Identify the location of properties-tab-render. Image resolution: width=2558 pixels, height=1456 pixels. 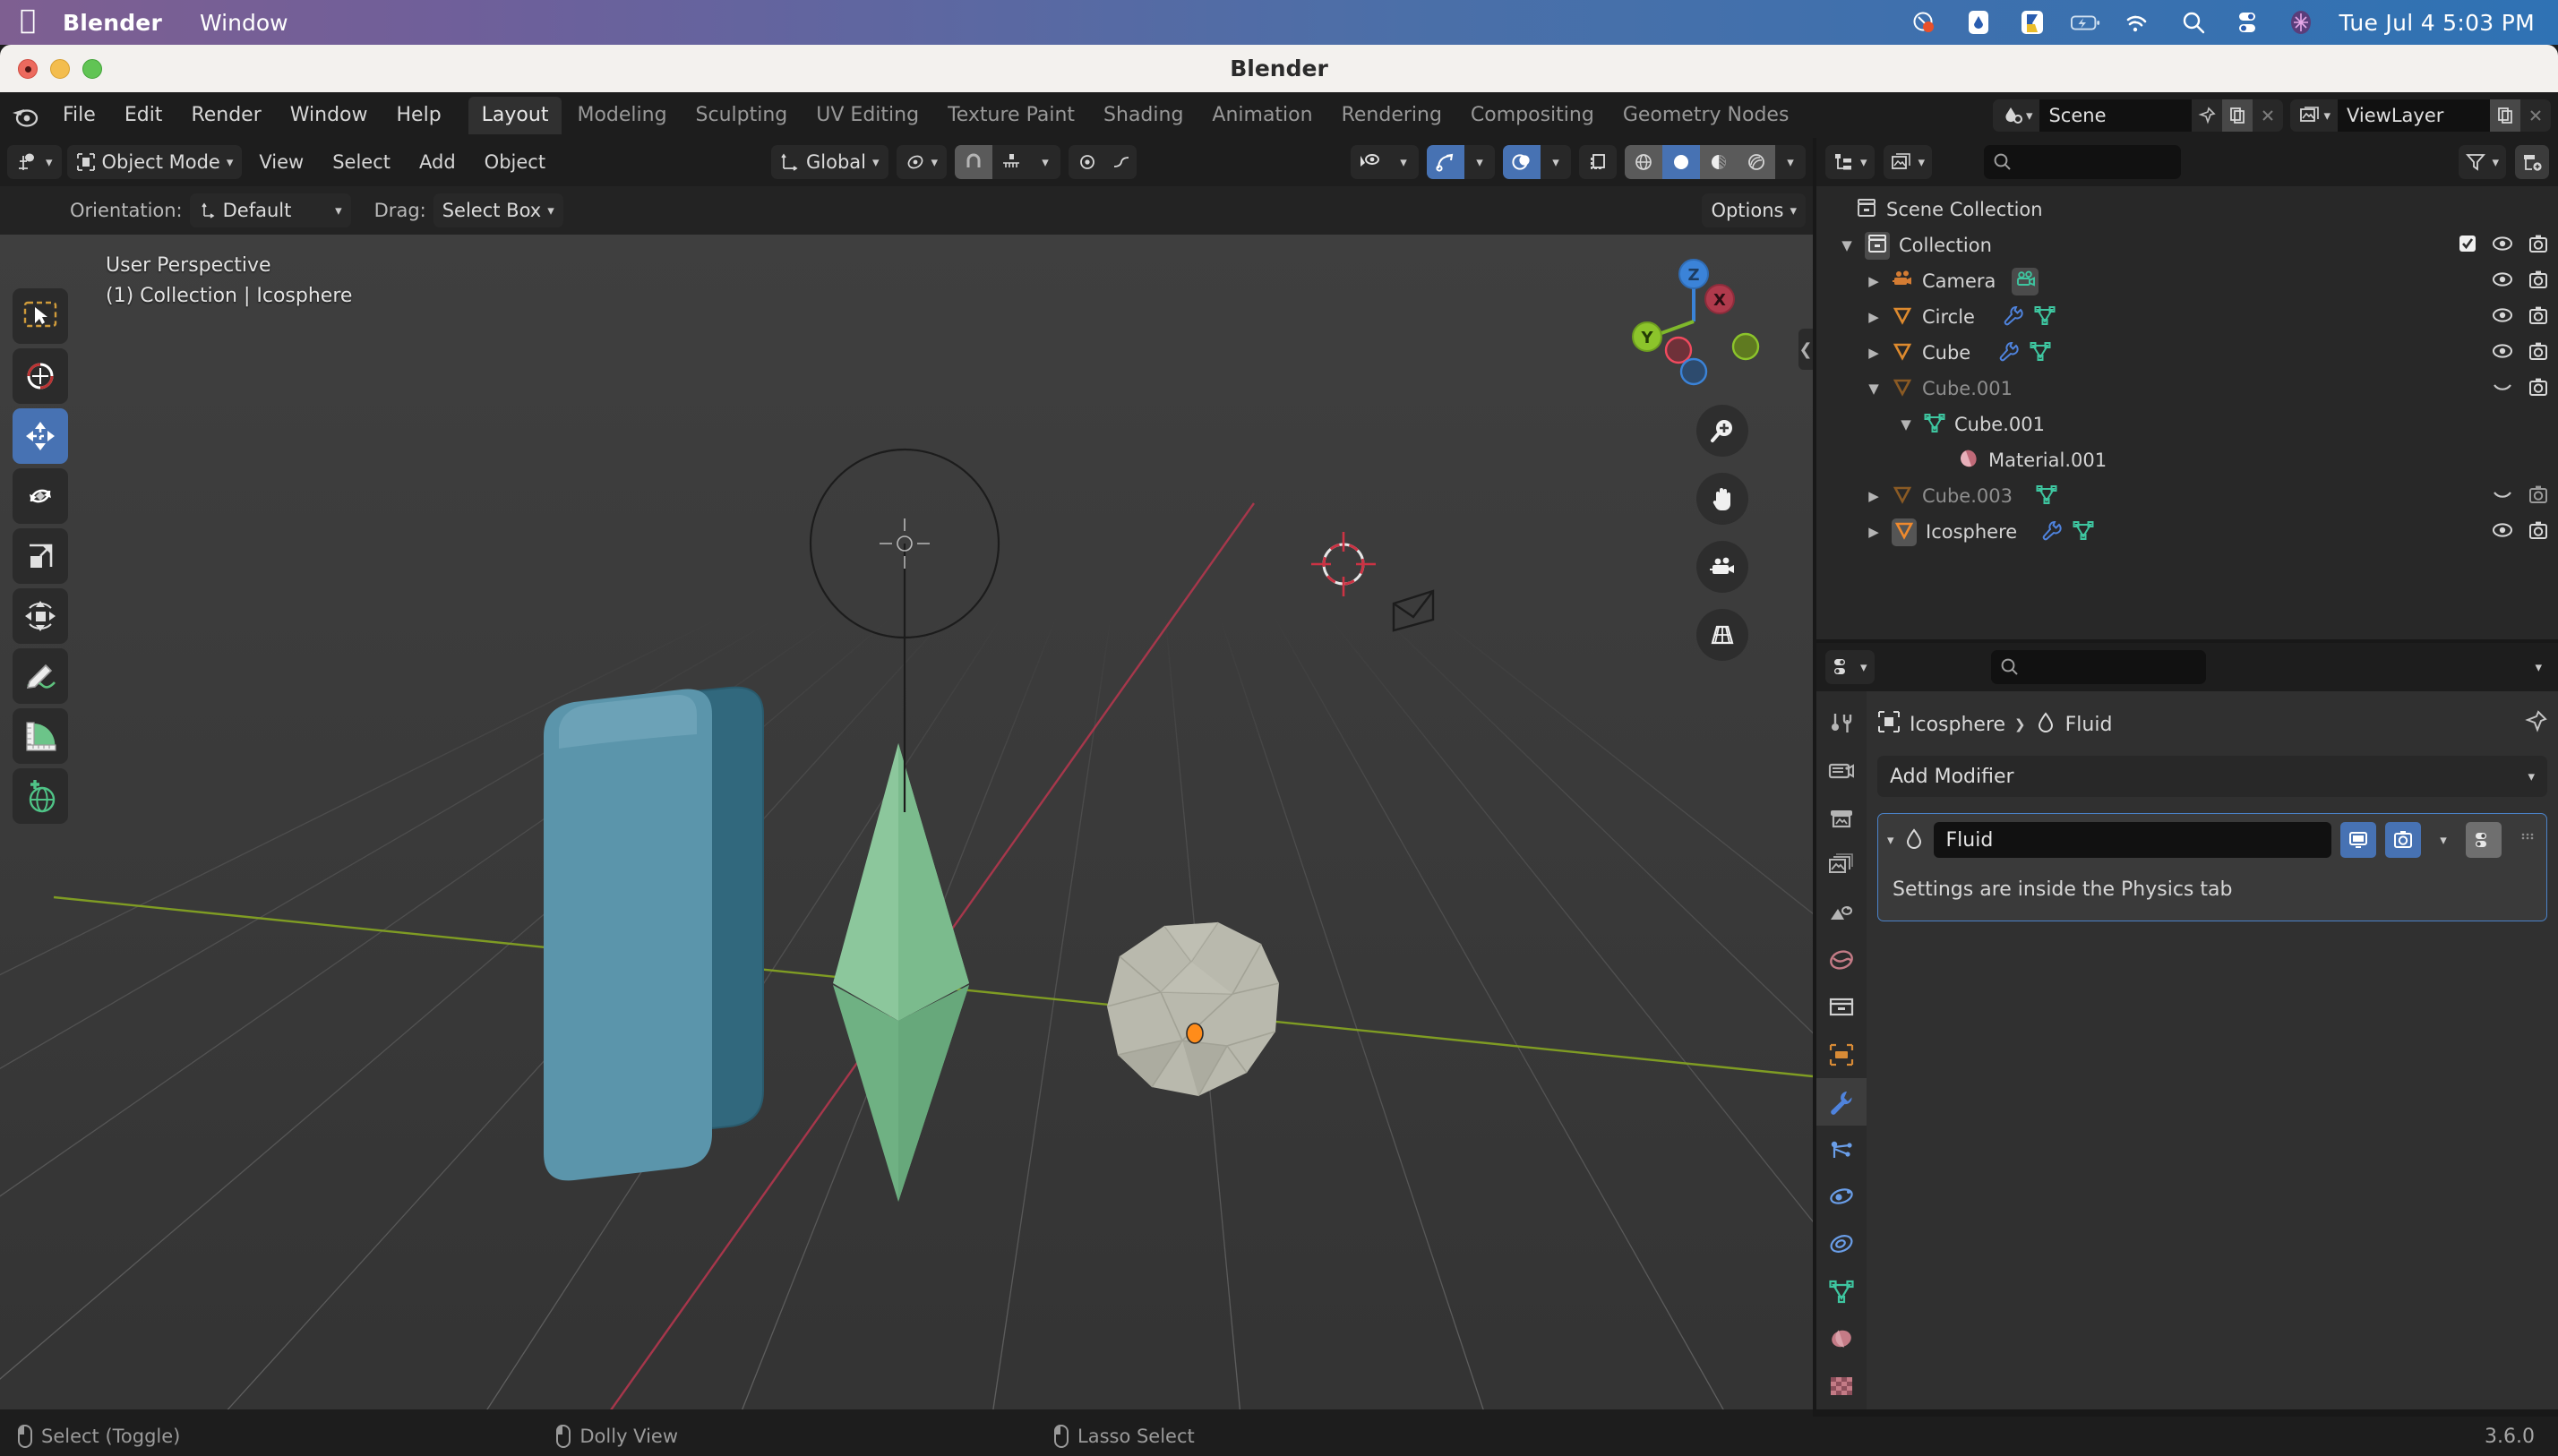
(1842, 771).